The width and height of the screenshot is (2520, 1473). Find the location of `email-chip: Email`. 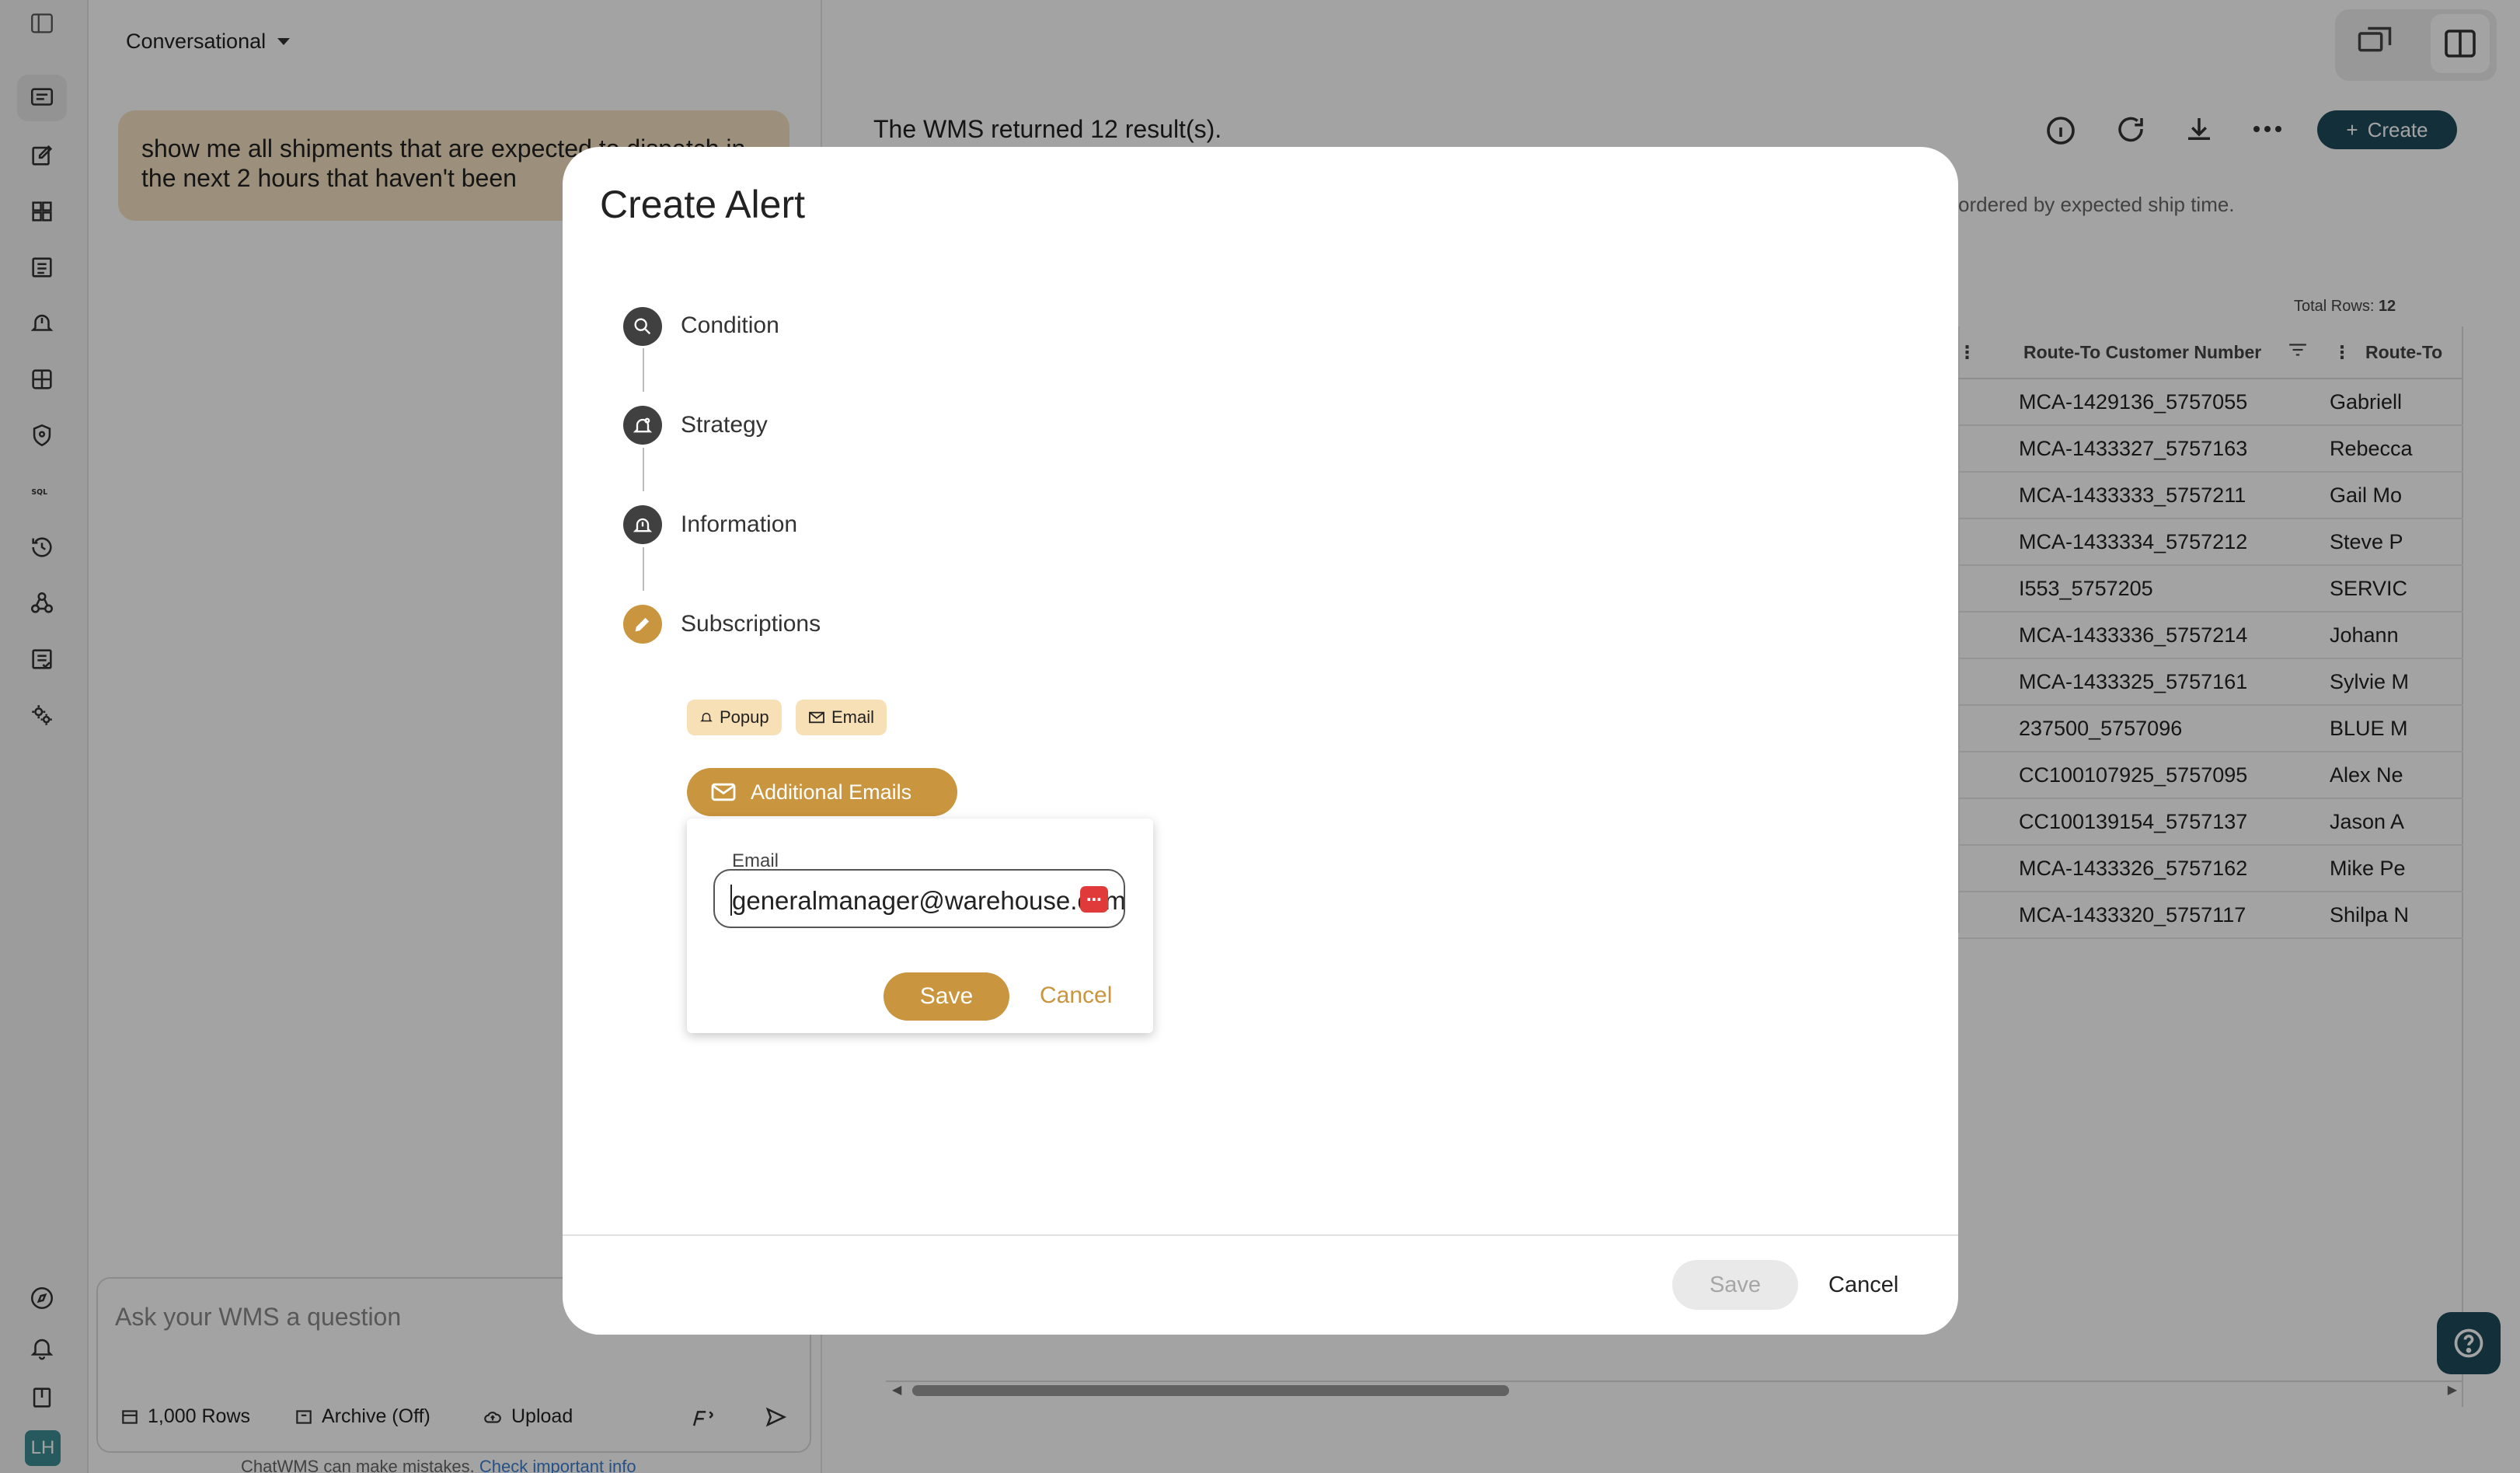

email-chip: Email is located at coordinates (842, 717).